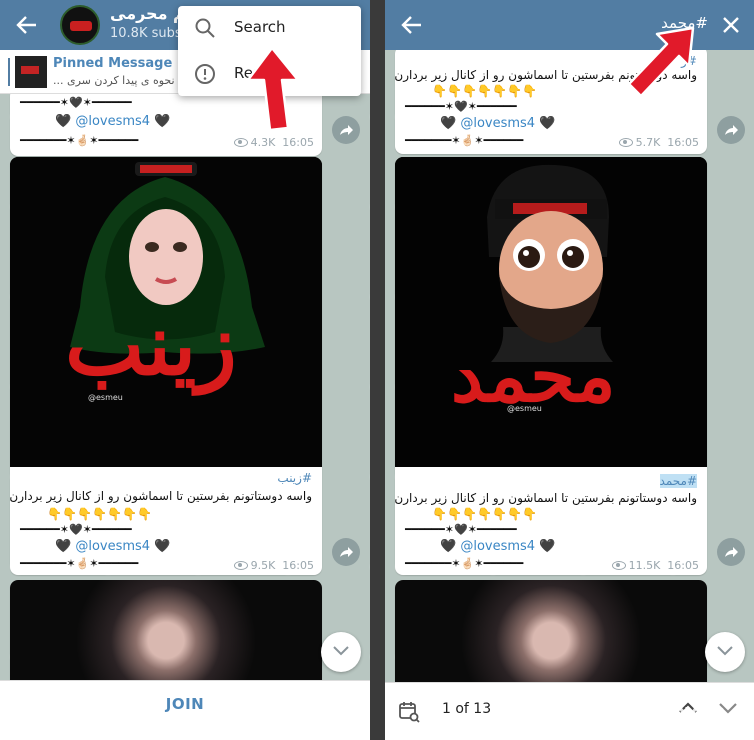 Image resolution: width=754 pixels, height=740 pixels. Describe the element at coordinates (655, 565) in the screenshot. I see `message-meta: 11.5K 16:05` at that location.